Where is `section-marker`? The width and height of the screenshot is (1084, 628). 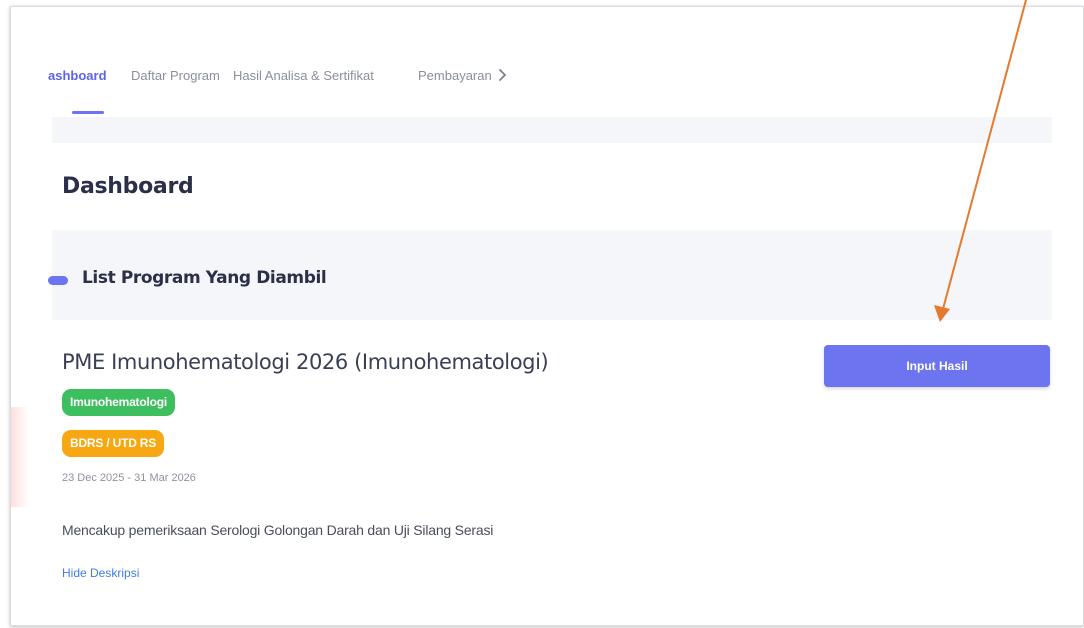 section-marker is located at coordinates (58, 280).